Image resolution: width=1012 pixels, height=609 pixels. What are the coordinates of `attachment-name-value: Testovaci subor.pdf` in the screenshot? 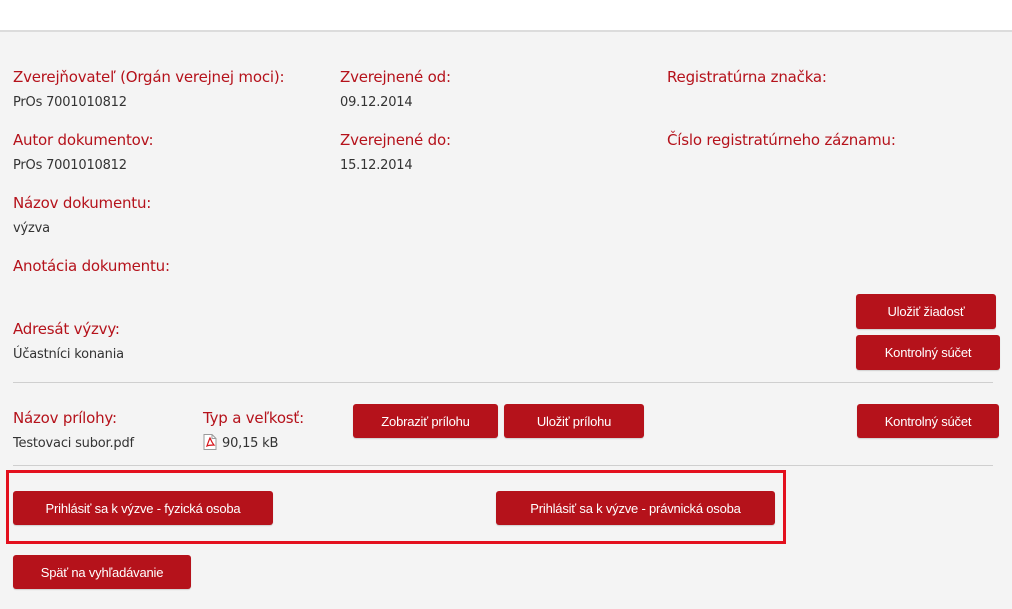 It's located at (73, 443).